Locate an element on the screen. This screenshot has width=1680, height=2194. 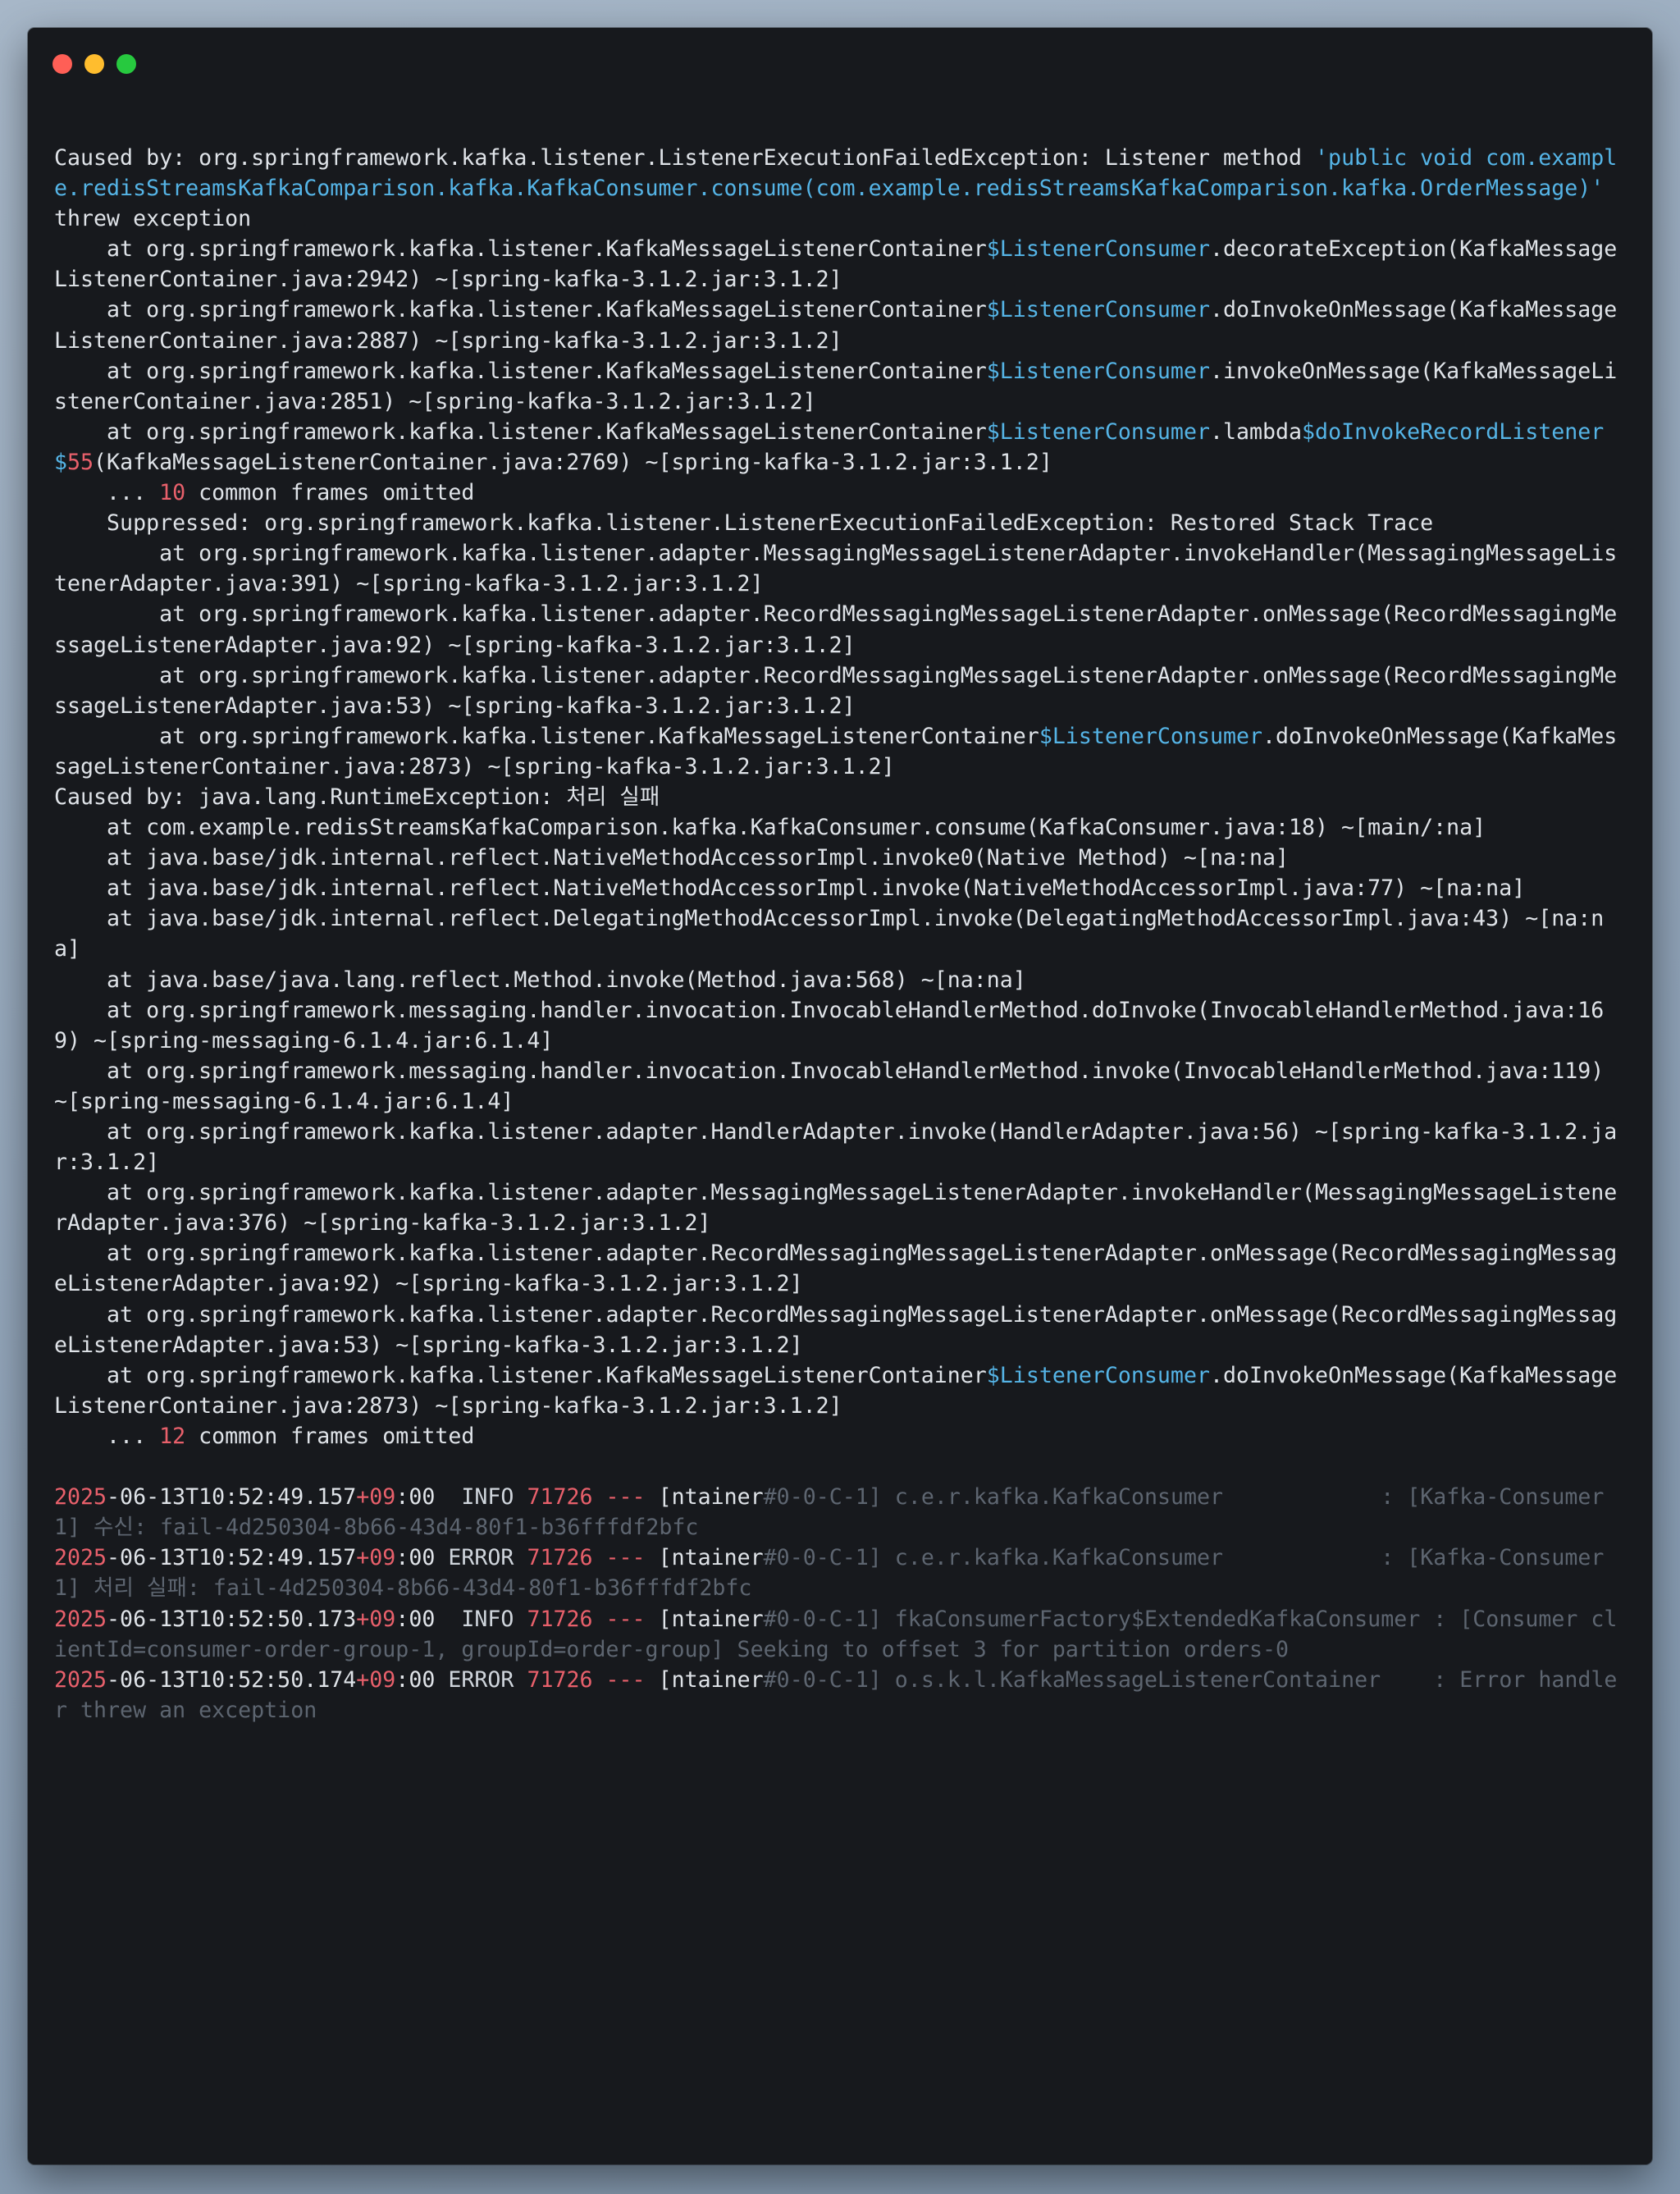
trace-segment: 10 is located at coordinates (173, 493).